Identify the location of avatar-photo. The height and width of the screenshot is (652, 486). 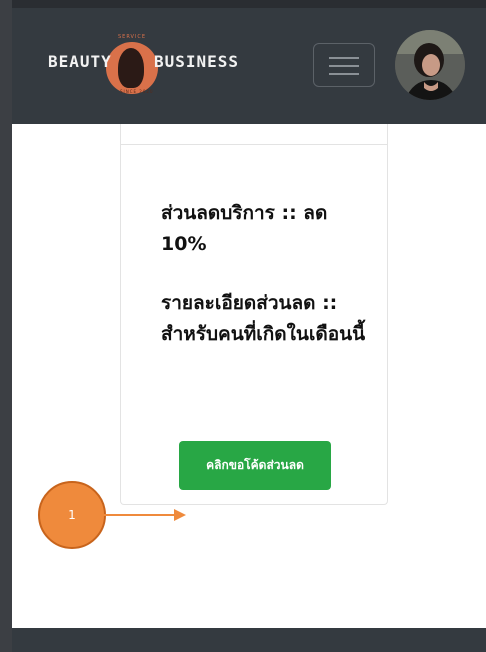
(430, 65).